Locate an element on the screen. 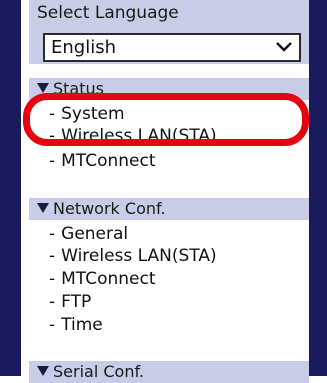  chevron-down-icon is located at coordinates (284, 47).